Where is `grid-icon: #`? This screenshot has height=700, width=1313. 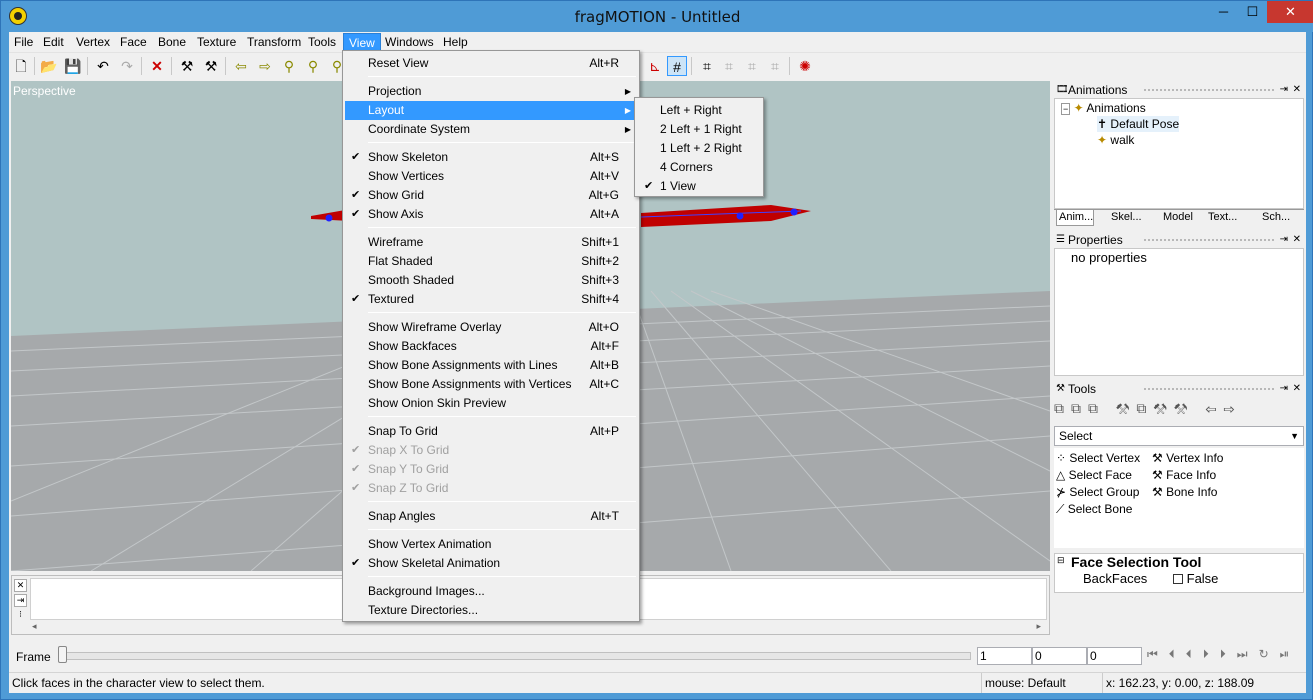 grid-icon: # is located at coordinates (677, 66).